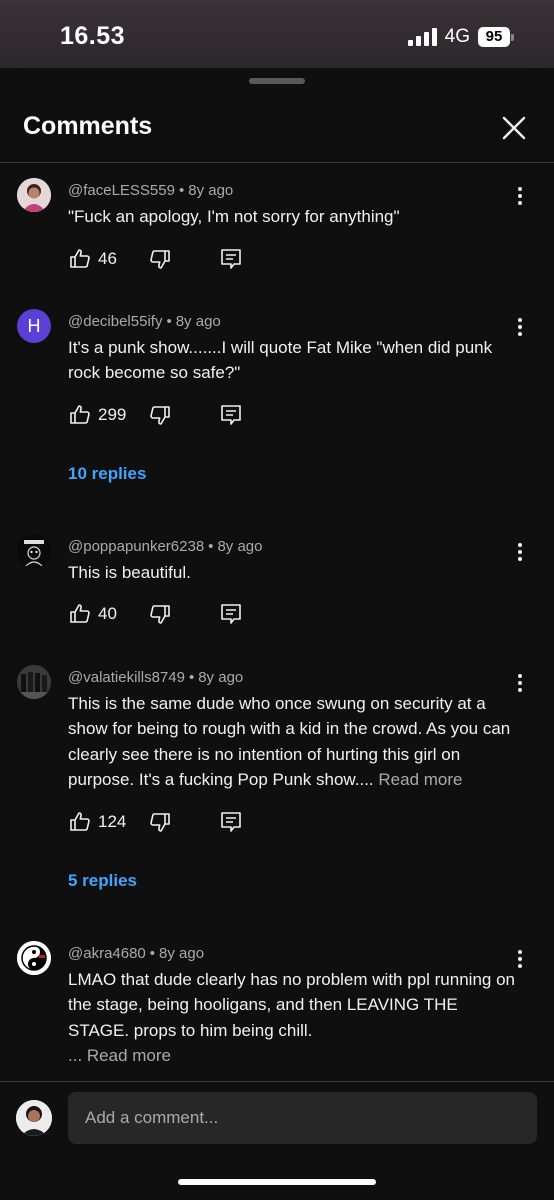  Describe the element at coordinates (422, 37) in the screenshot. I see `signal-icon` at that location.